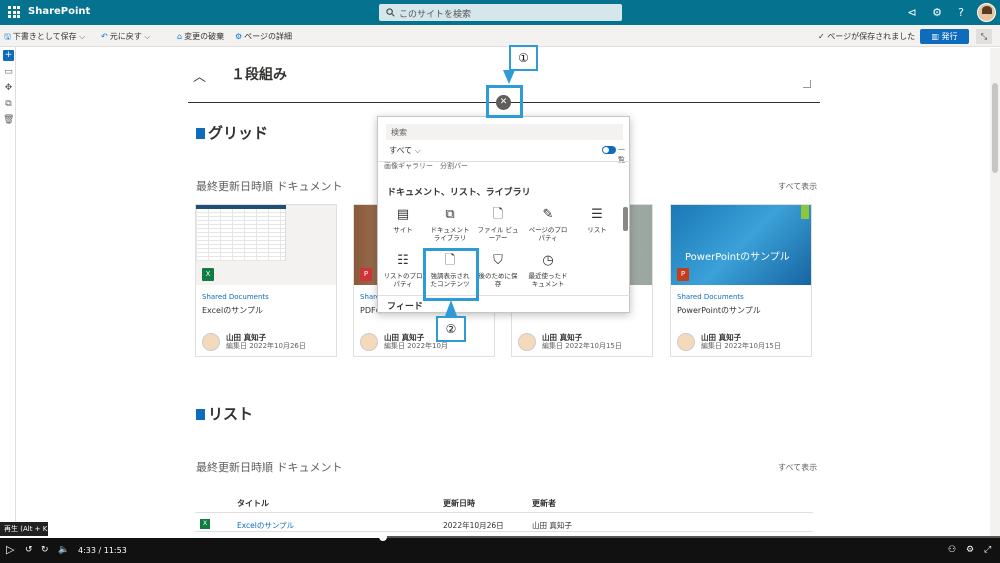  I want to click on section-title: １段組み, so click(259, 74).